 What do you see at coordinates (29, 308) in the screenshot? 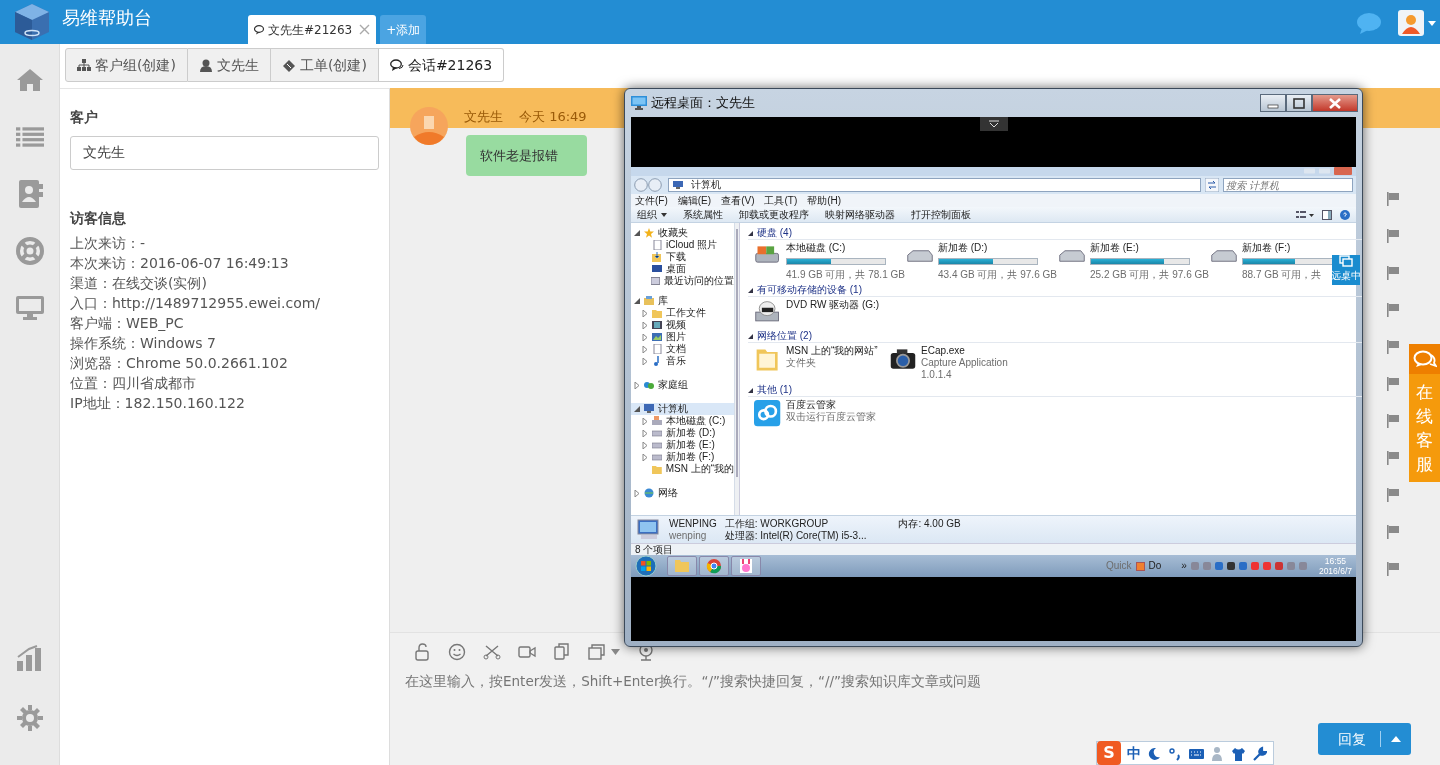
I see `monitor-icon` at bounding box center [29, 308].